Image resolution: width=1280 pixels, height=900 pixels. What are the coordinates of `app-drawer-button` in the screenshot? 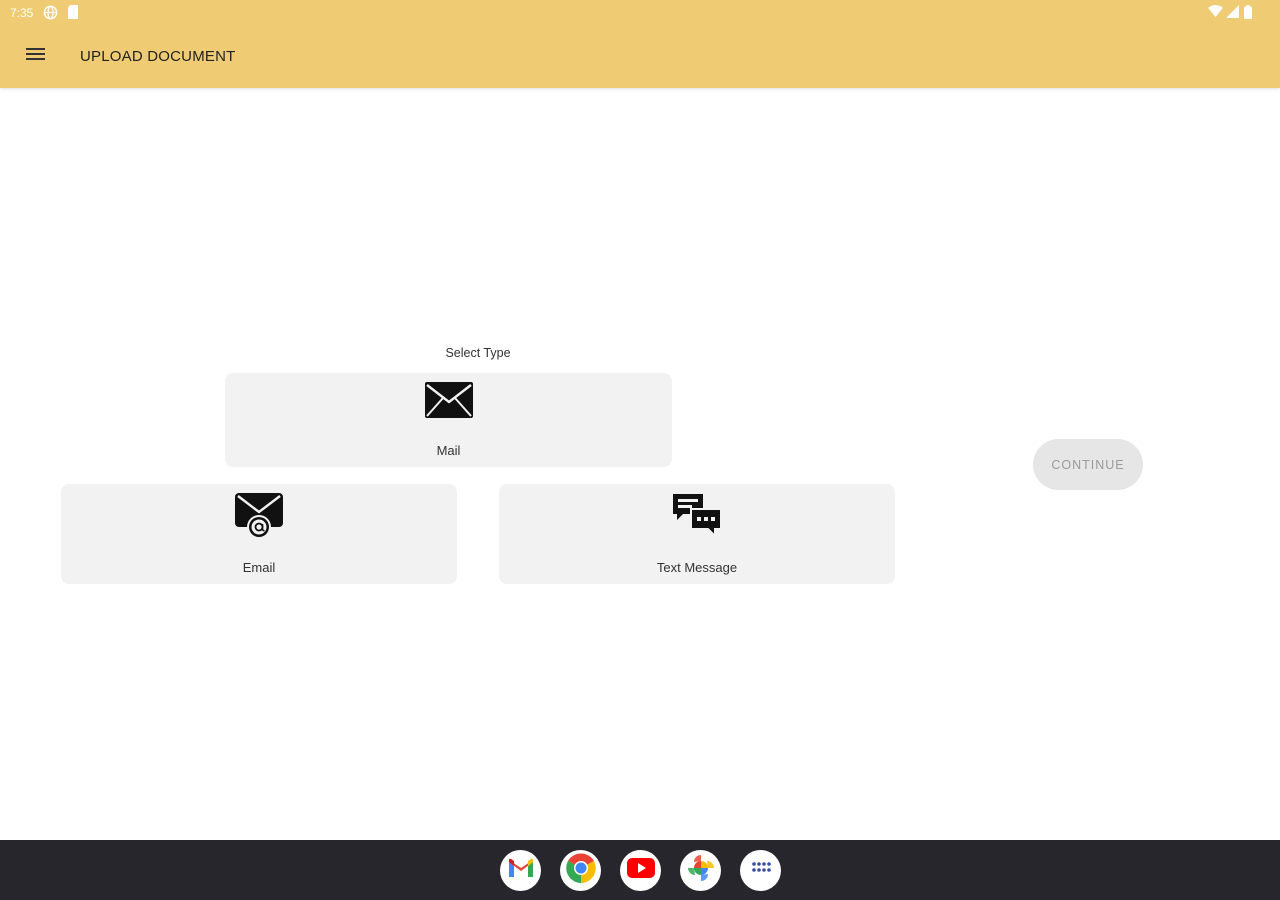 It's located at (760, 870).